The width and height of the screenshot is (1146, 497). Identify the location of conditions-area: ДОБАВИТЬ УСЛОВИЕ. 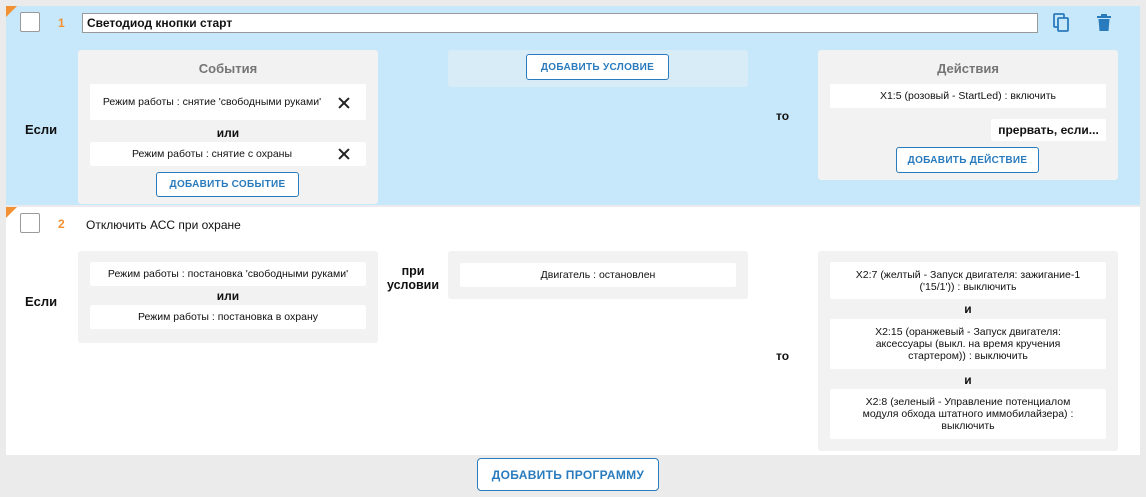
(598, 68).